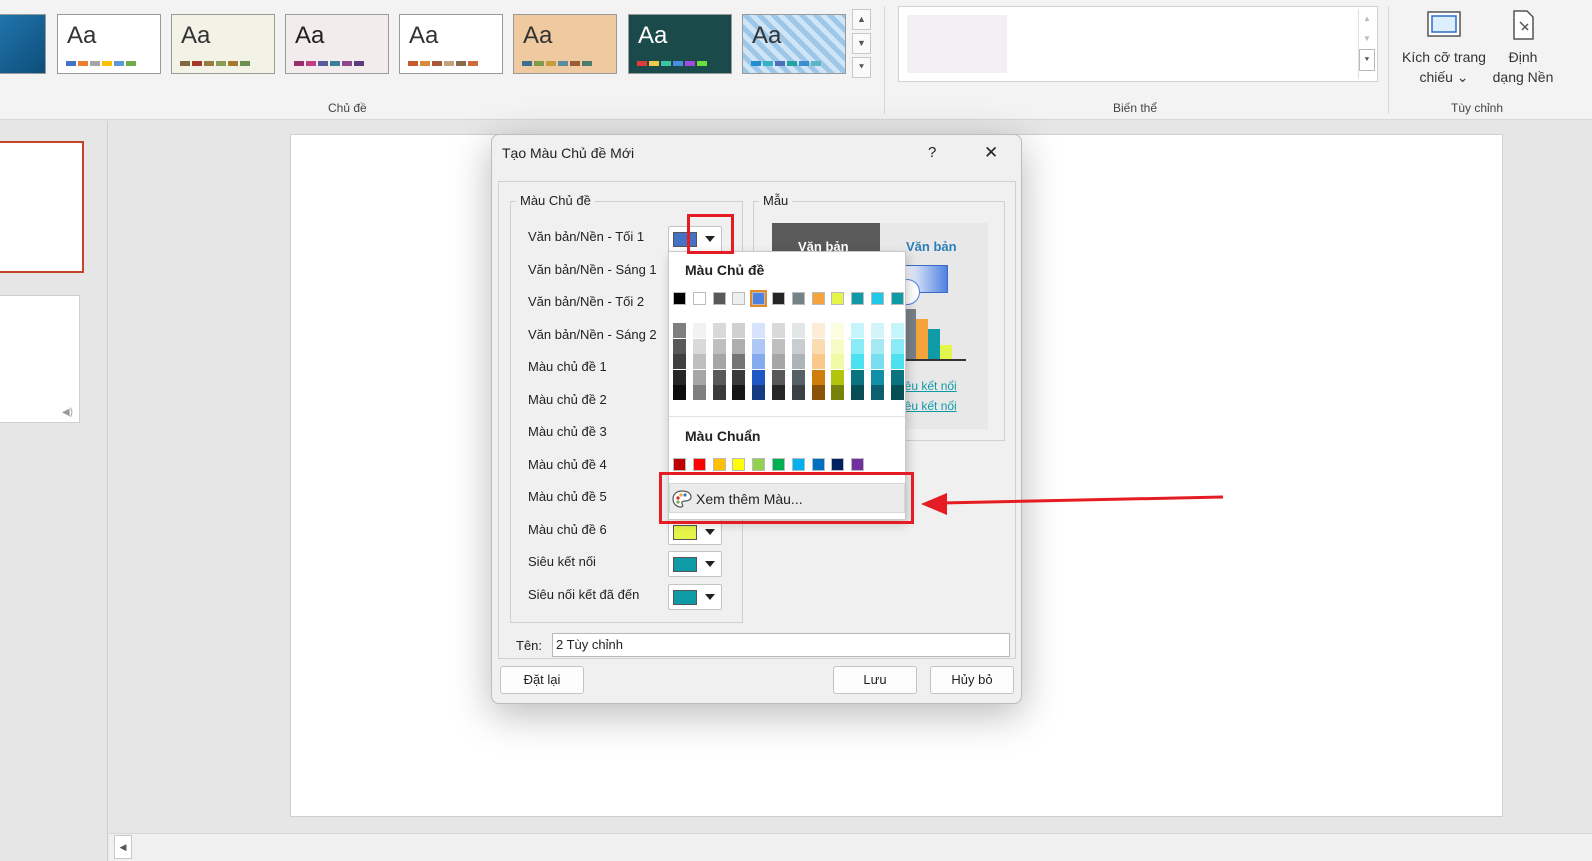  I want to click on gallery-scroll-down: ▼, so click(861, 43).